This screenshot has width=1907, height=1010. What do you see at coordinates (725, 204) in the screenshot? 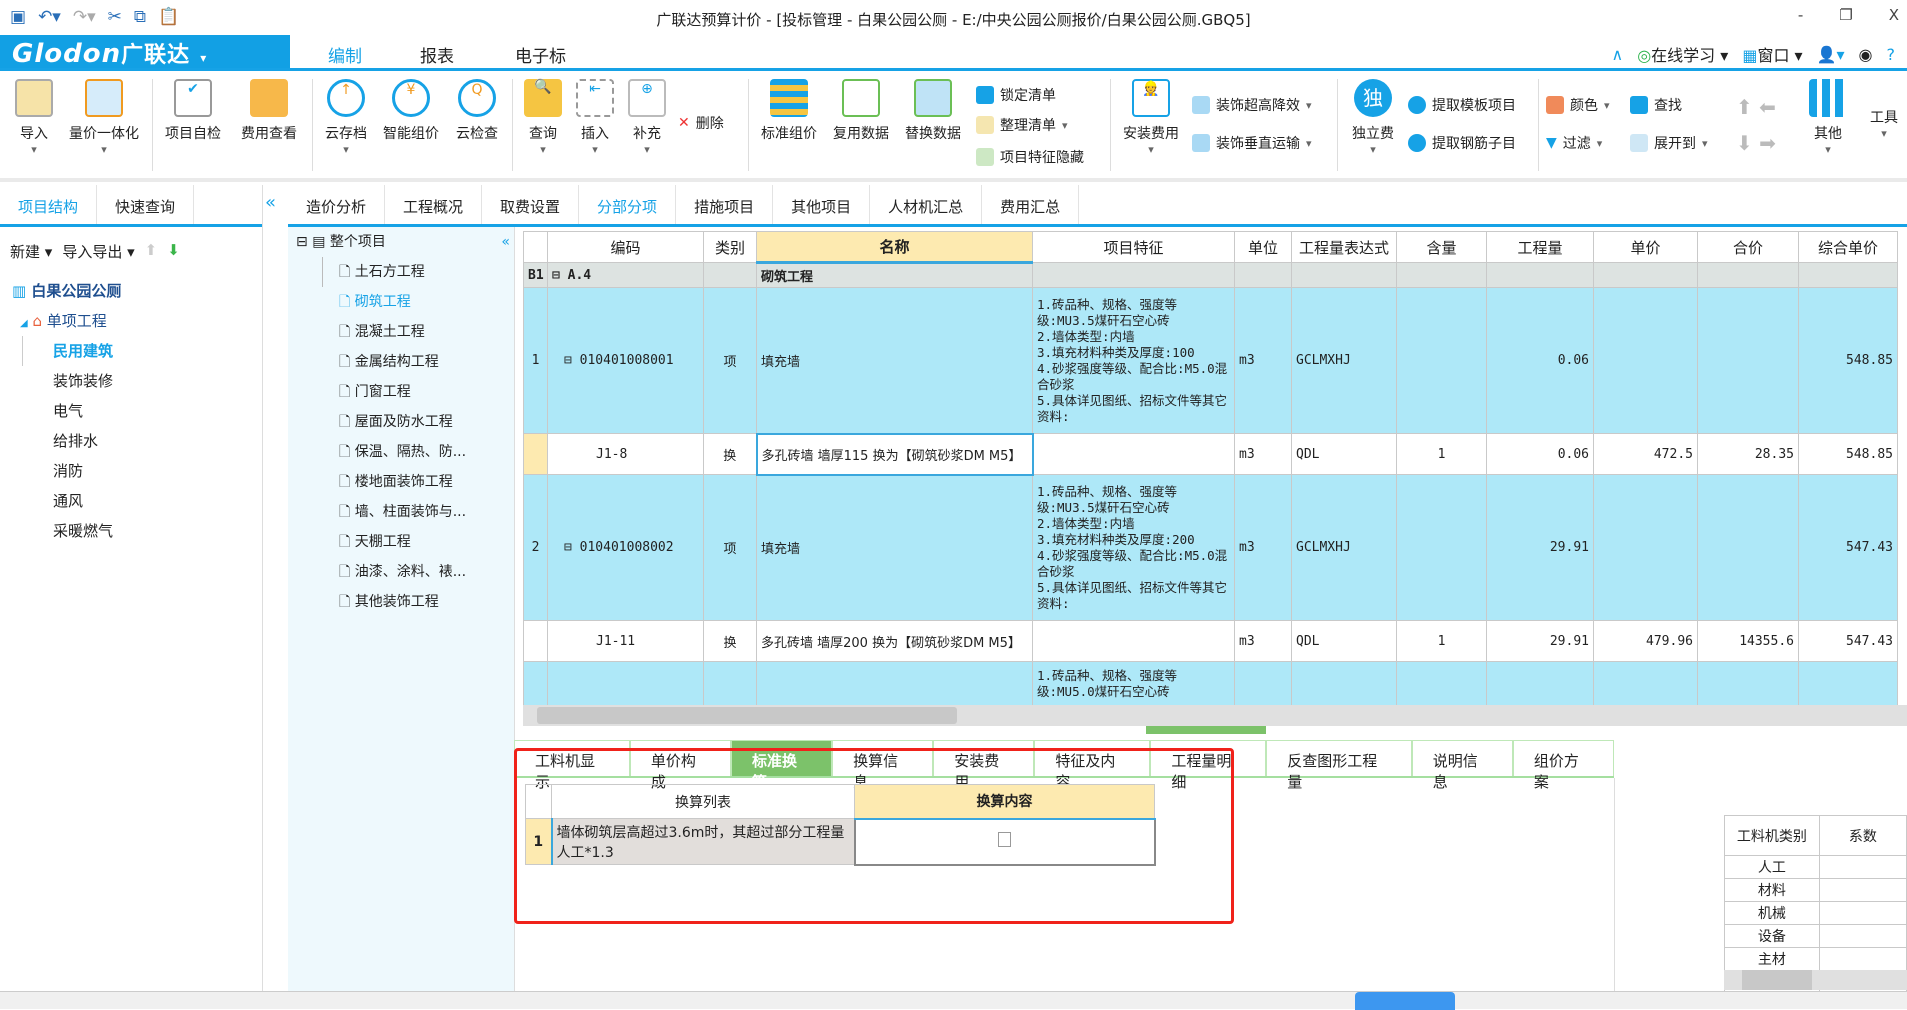
I see `tab-measures: 措施项目` at bounding box center [725, 204].